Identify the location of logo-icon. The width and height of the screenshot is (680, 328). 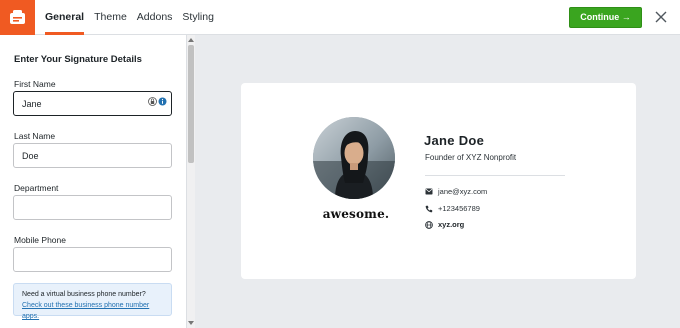
(17, 17).